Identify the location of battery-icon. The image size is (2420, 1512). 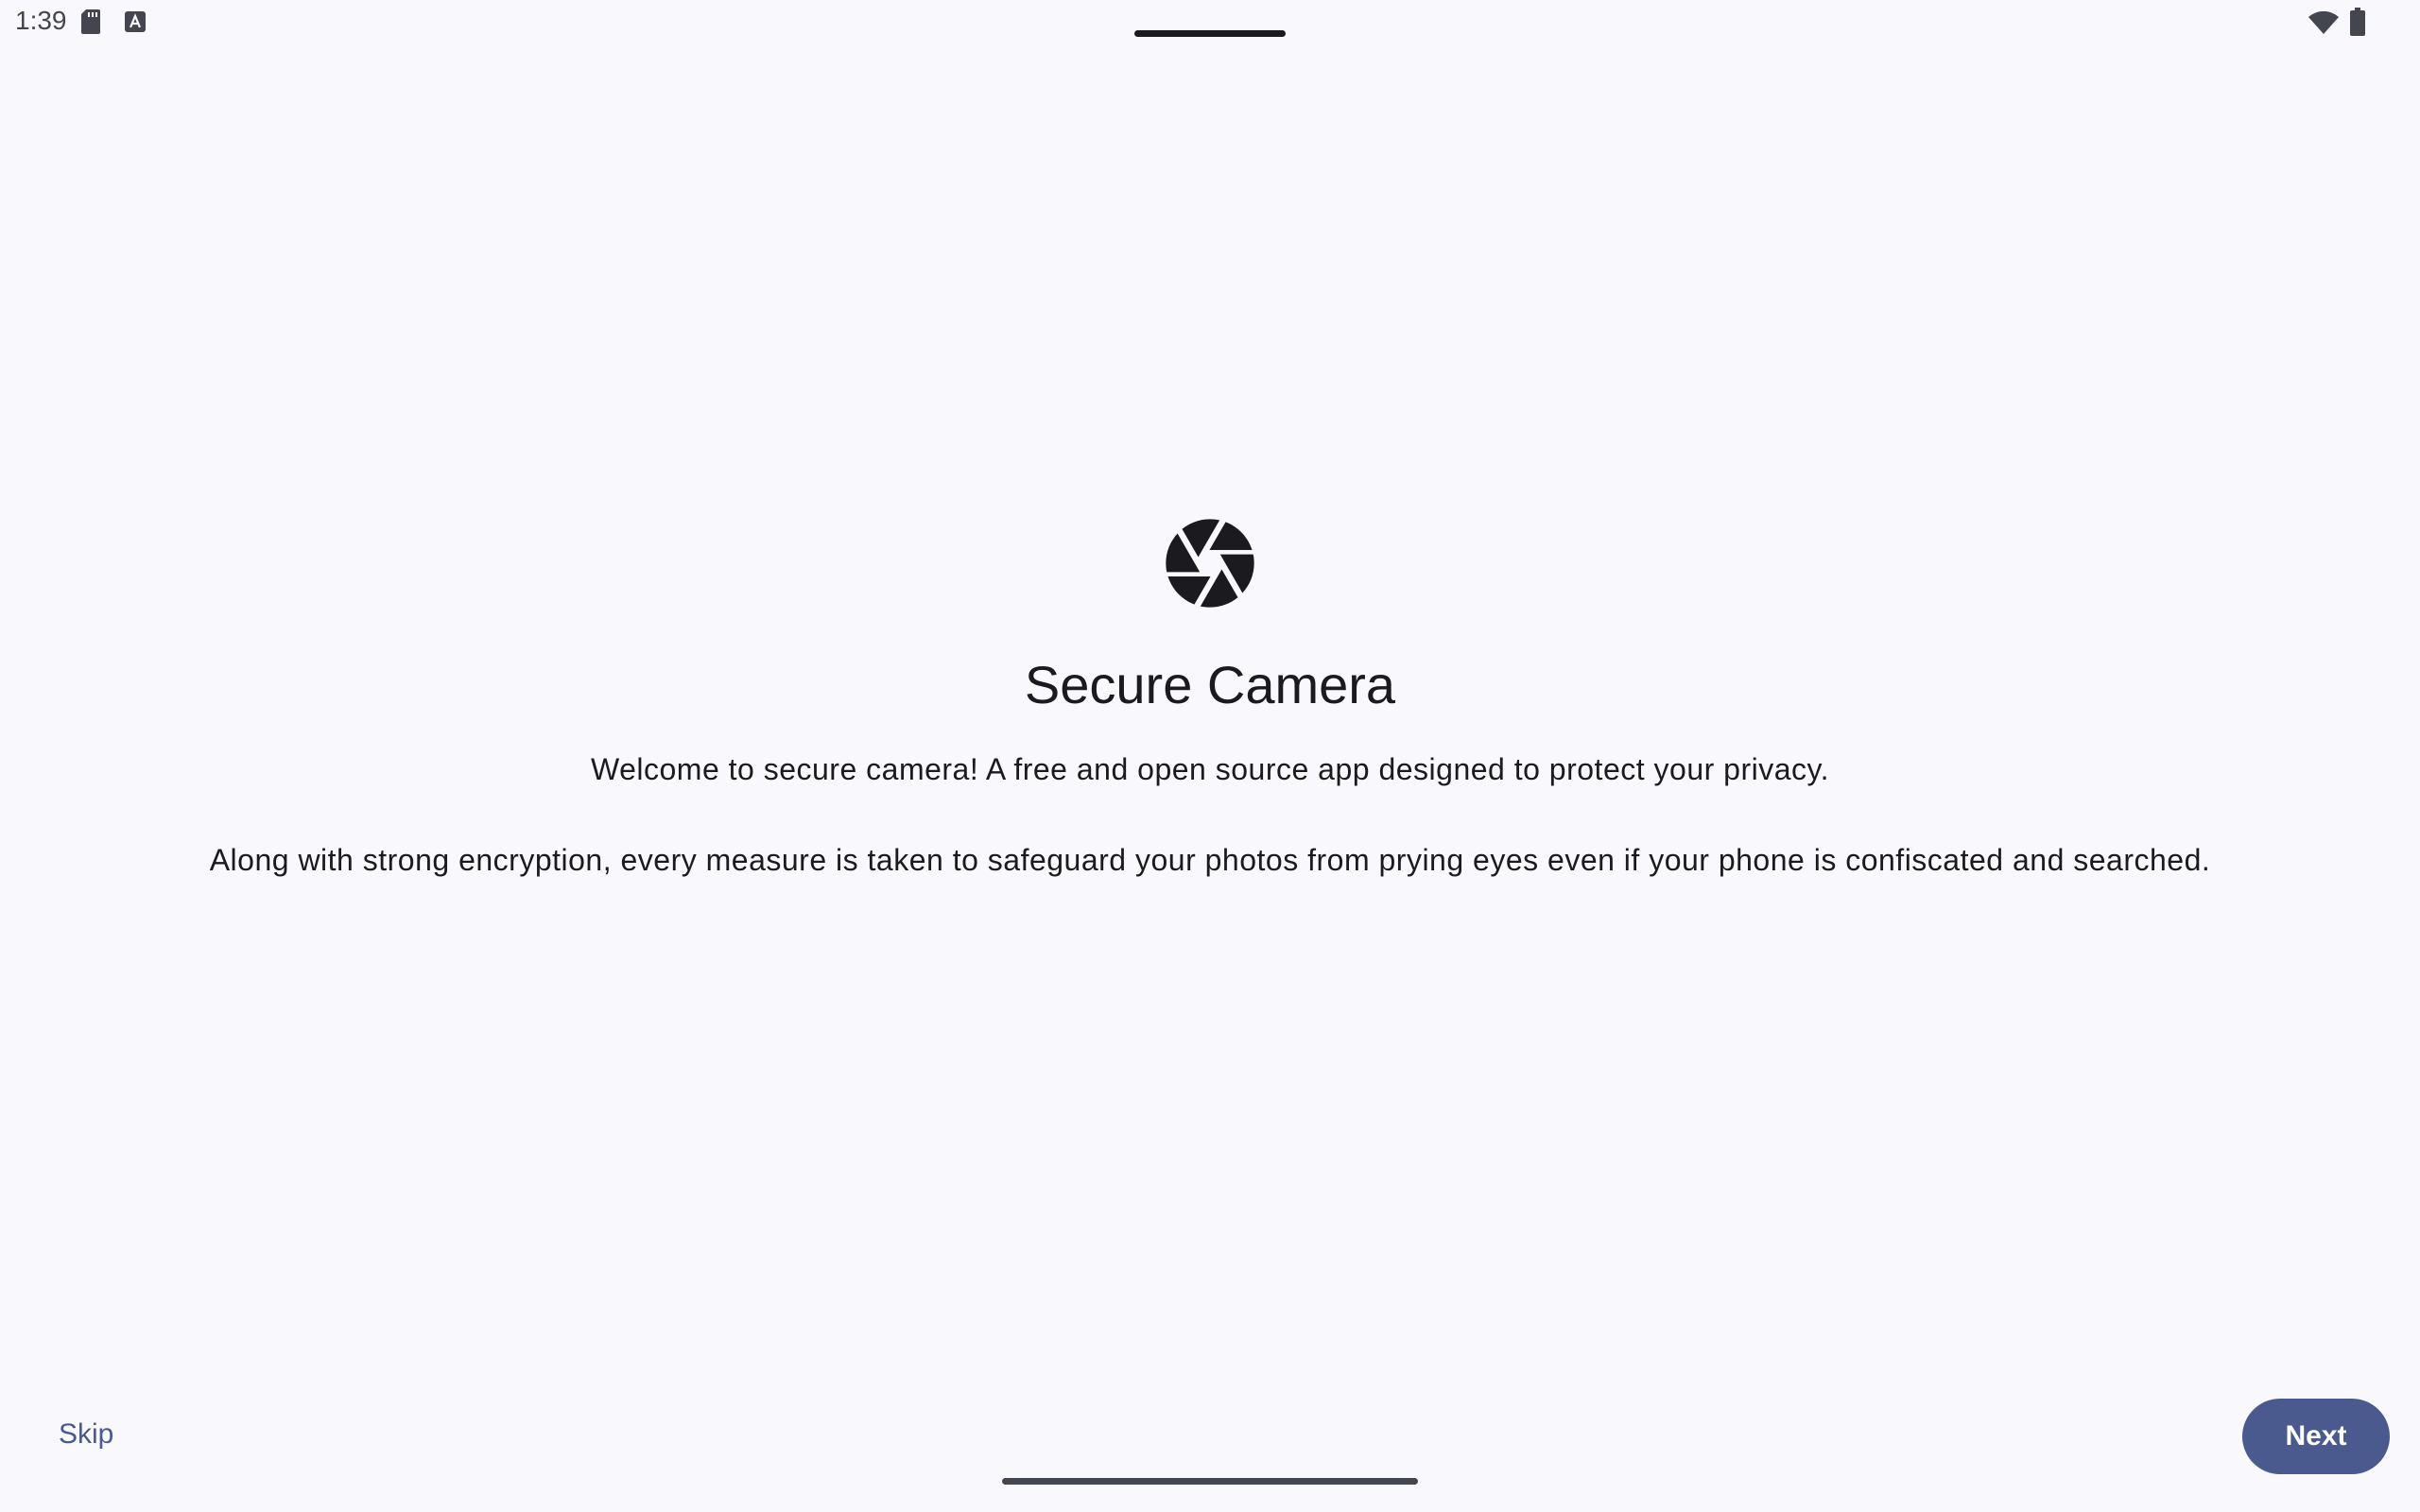
(2357, 22).